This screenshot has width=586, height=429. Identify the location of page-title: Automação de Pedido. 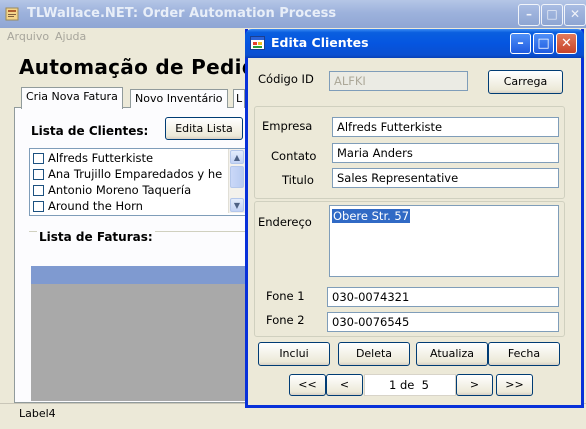
(145, 67).